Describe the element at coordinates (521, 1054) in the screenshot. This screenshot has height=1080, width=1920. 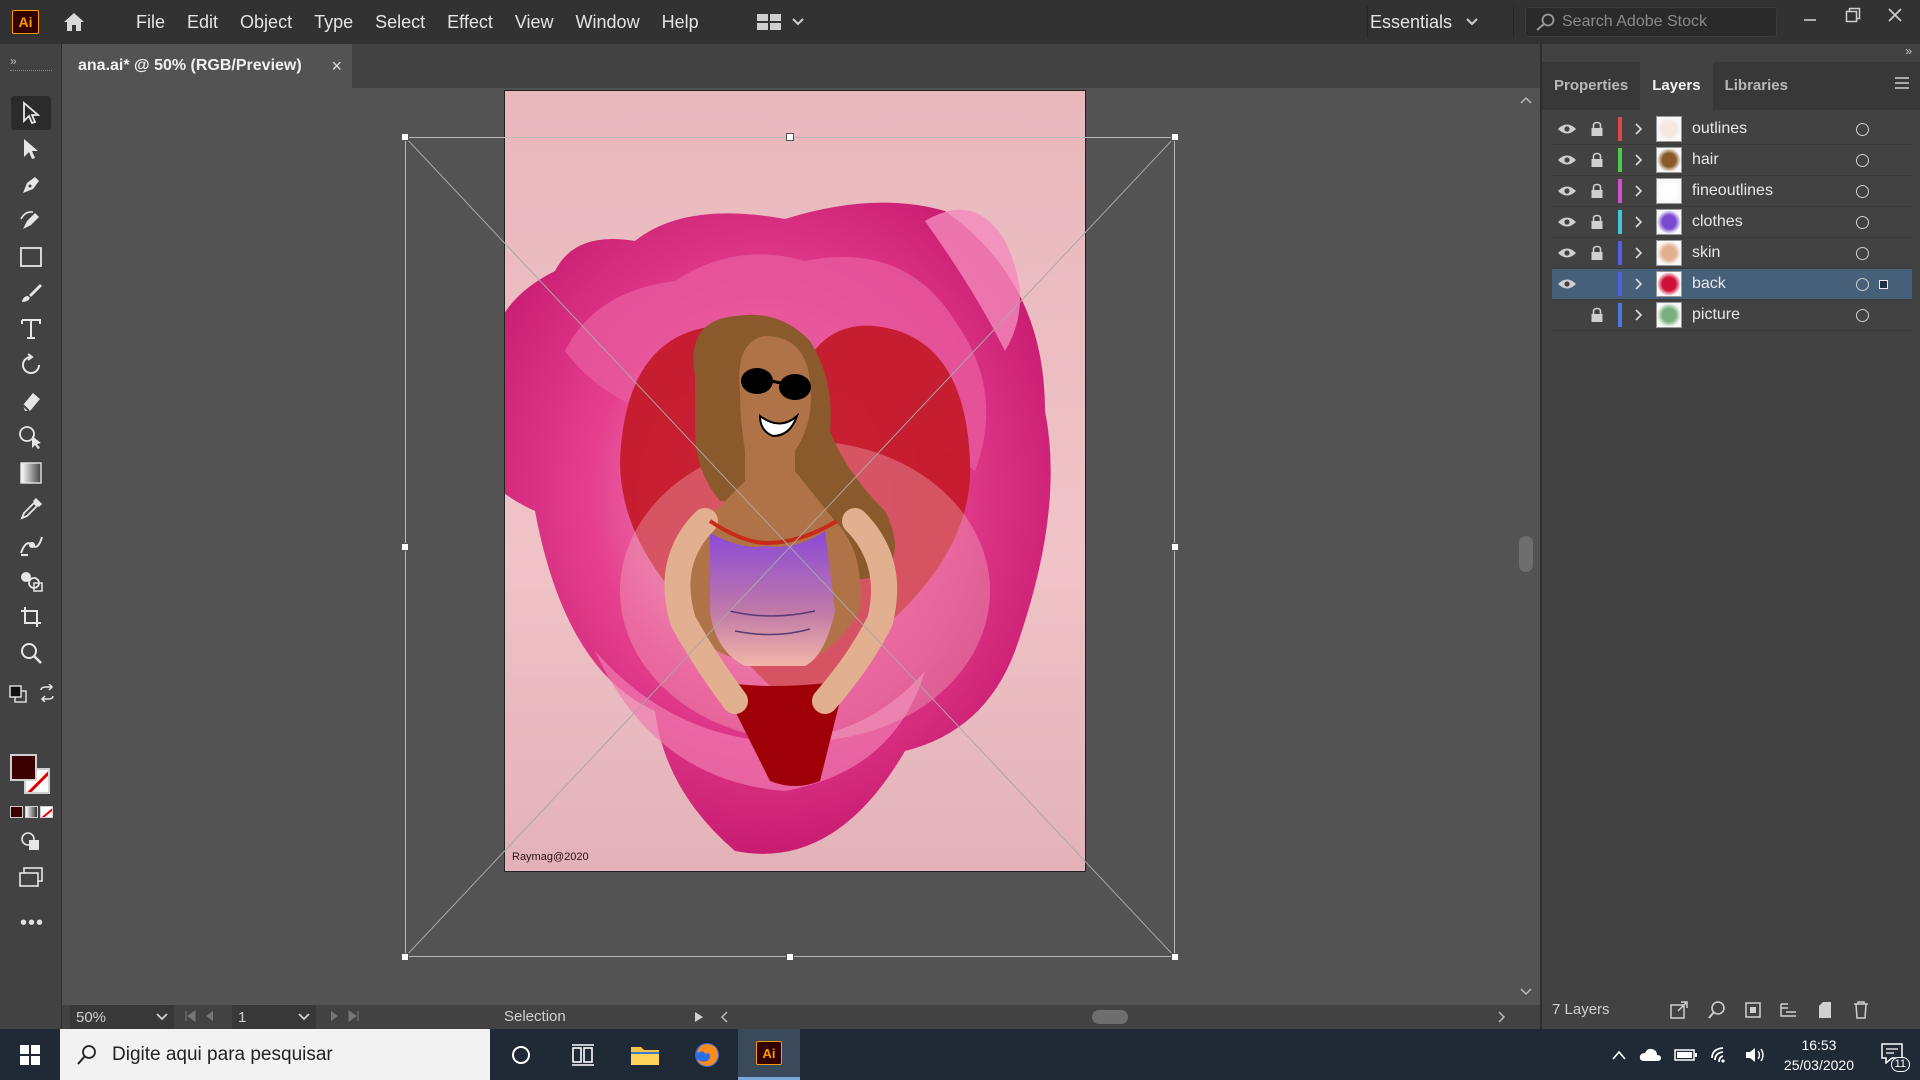
I see `cortana-button` at that location.